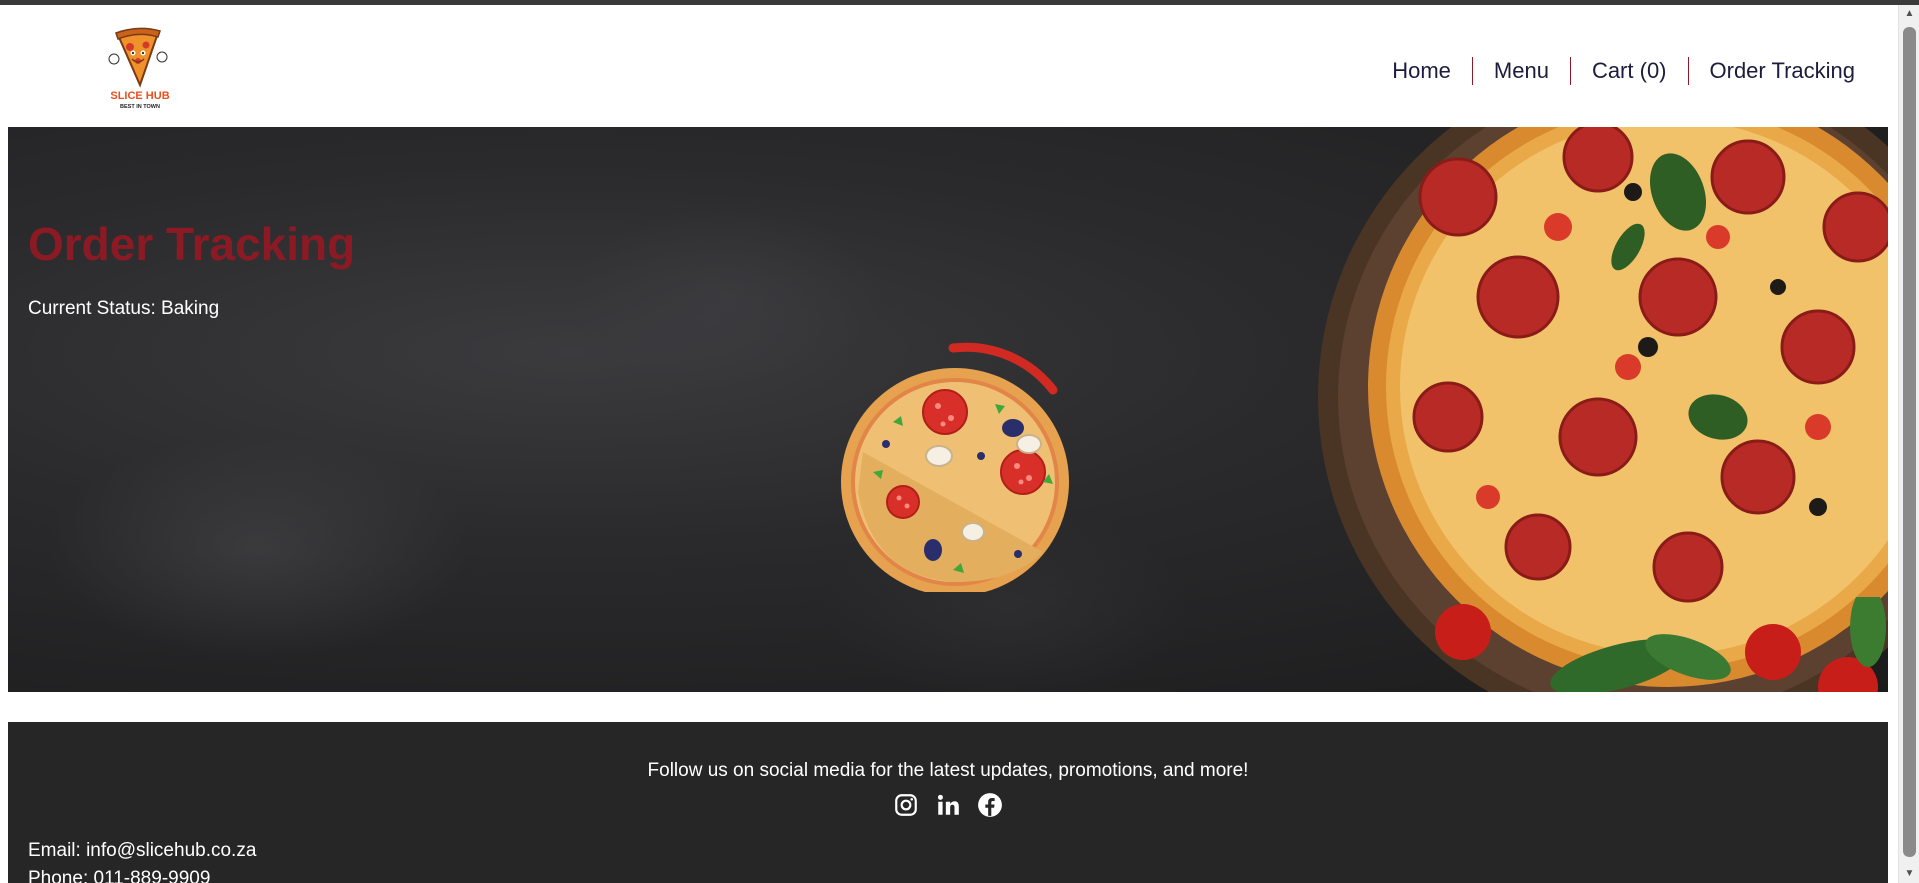  I want to click on page-title: Order Tracking, so click(192, 244).